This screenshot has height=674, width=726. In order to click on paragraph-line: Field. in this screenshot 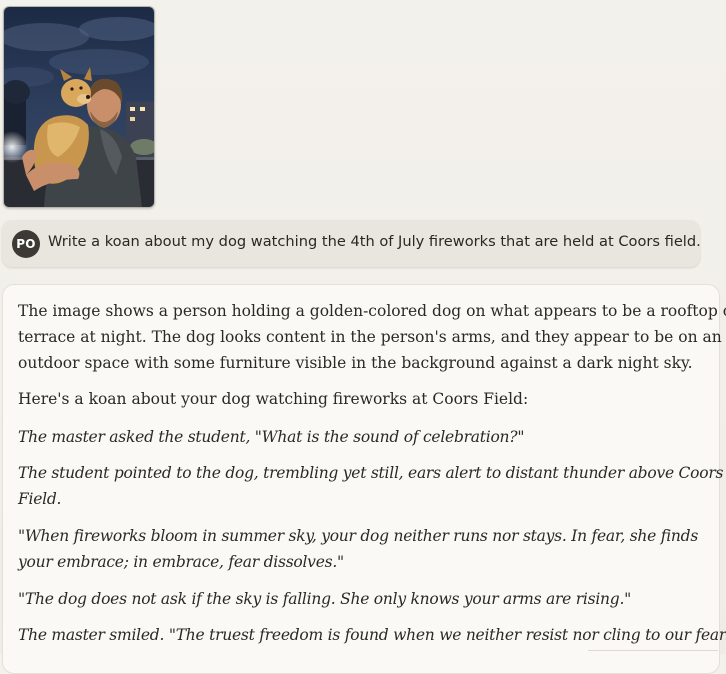, I will do `click(40, 499)`.